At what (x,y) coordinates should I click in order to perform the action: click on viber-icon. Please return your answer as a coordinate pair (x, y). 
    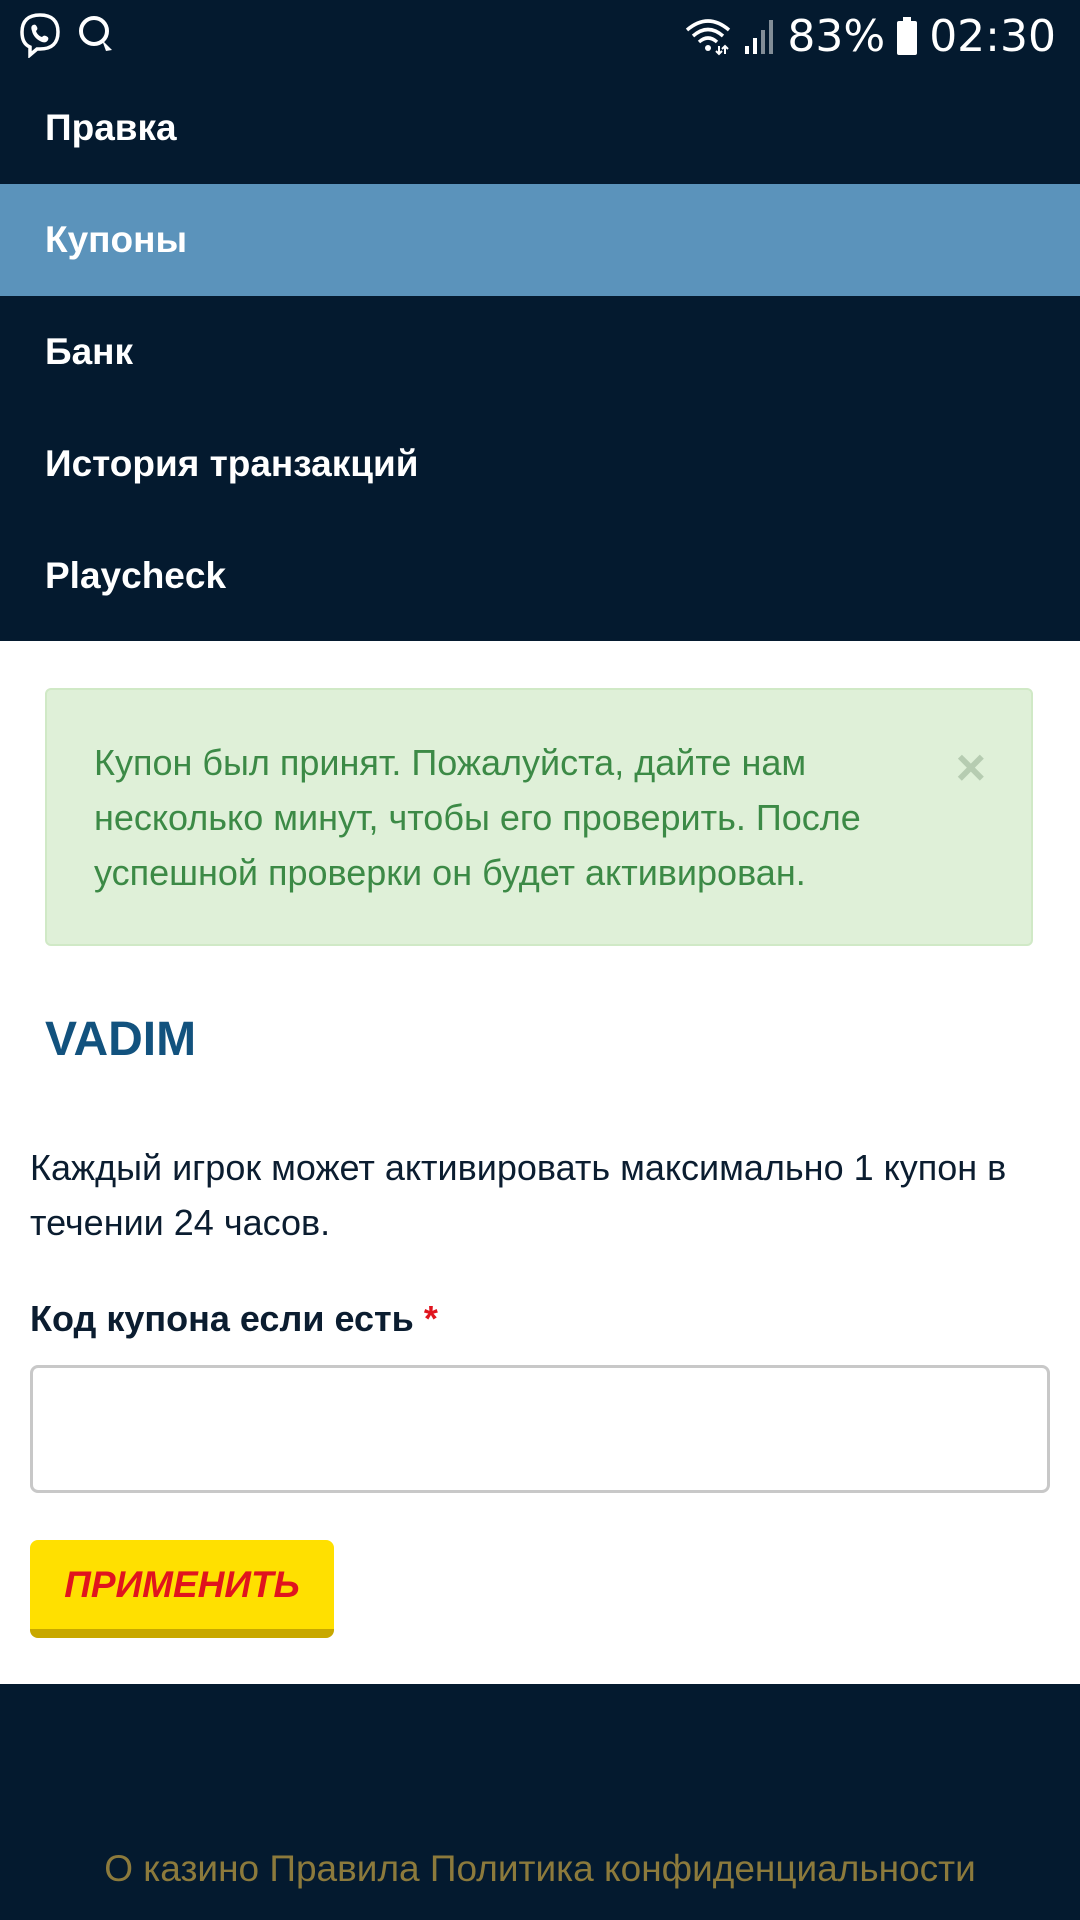
    Looking at the image, I should click on (40, 37).